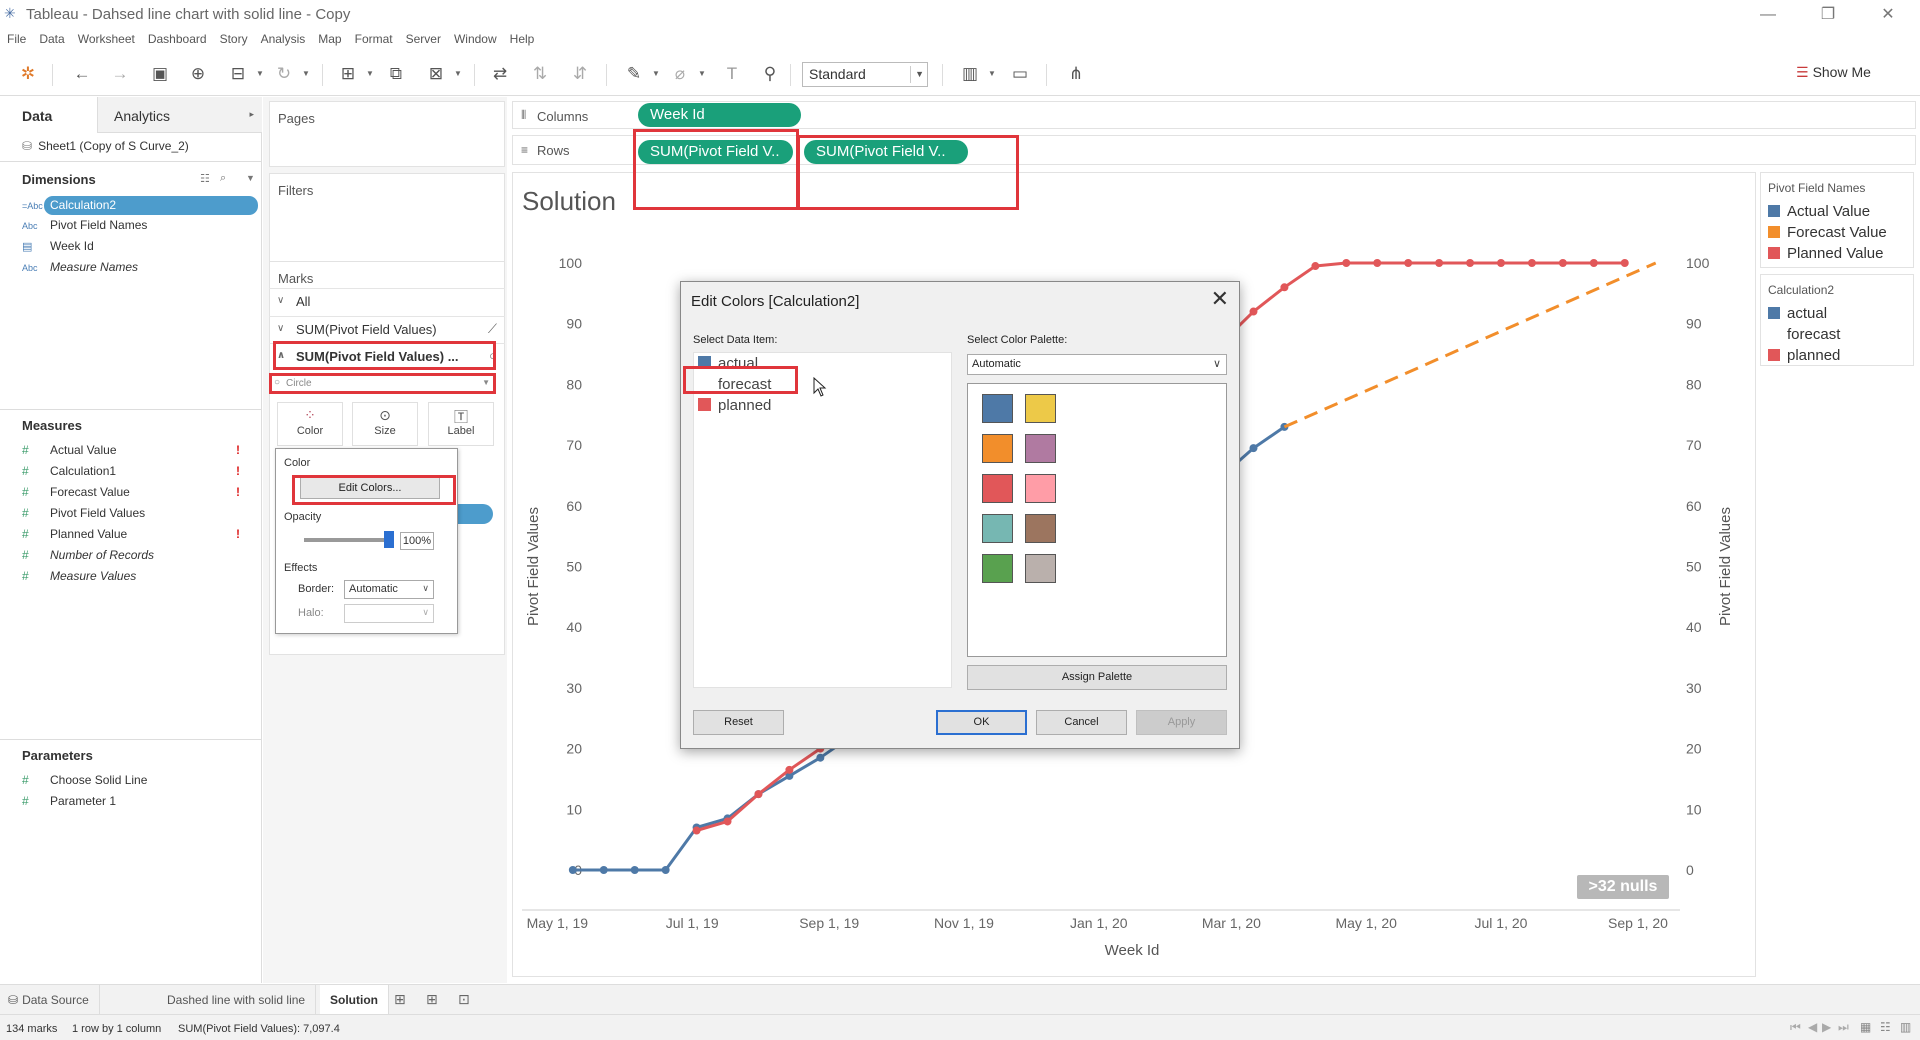 The image size is (1920, 1040). I want to click on menu-help: Help, so click(522, 38).